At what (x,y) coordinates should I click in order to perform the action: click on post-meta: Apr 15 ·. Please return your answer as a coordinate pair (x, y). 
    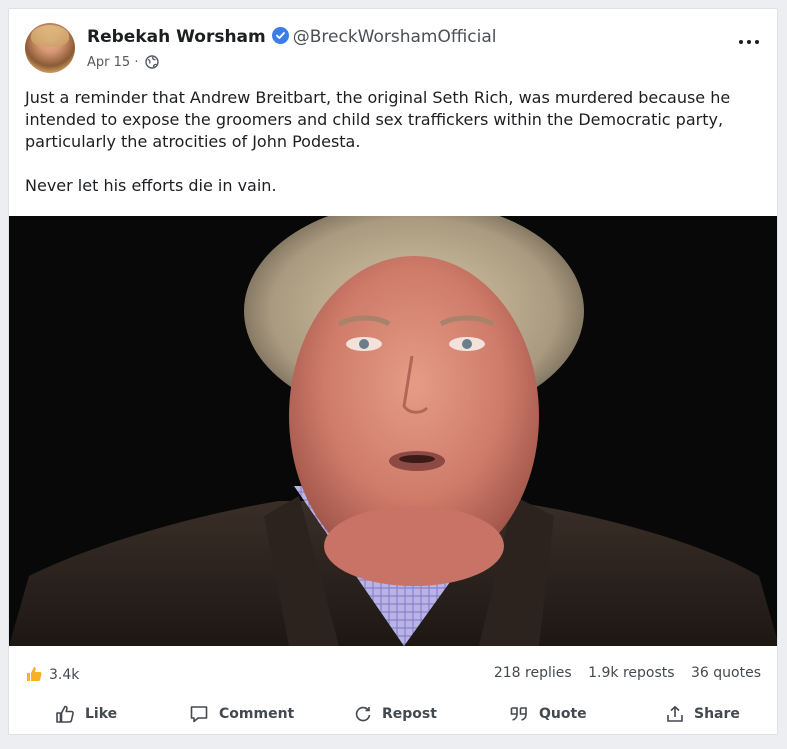
    Looking at the image, I should click on (123, 64).